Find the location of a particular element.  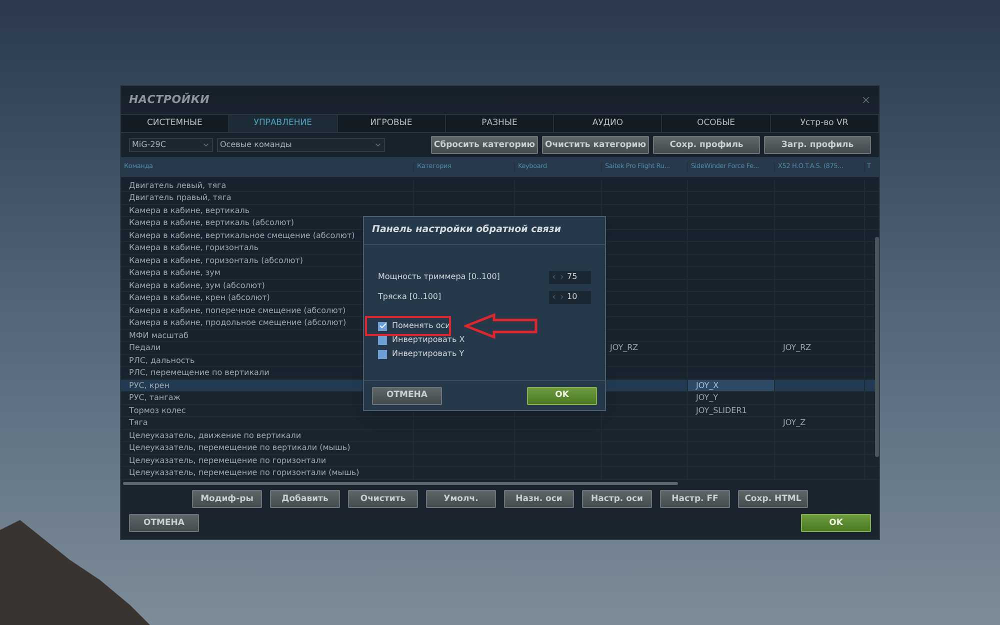

command-cell: Тормоз колес is located at coordinates (157, 410).